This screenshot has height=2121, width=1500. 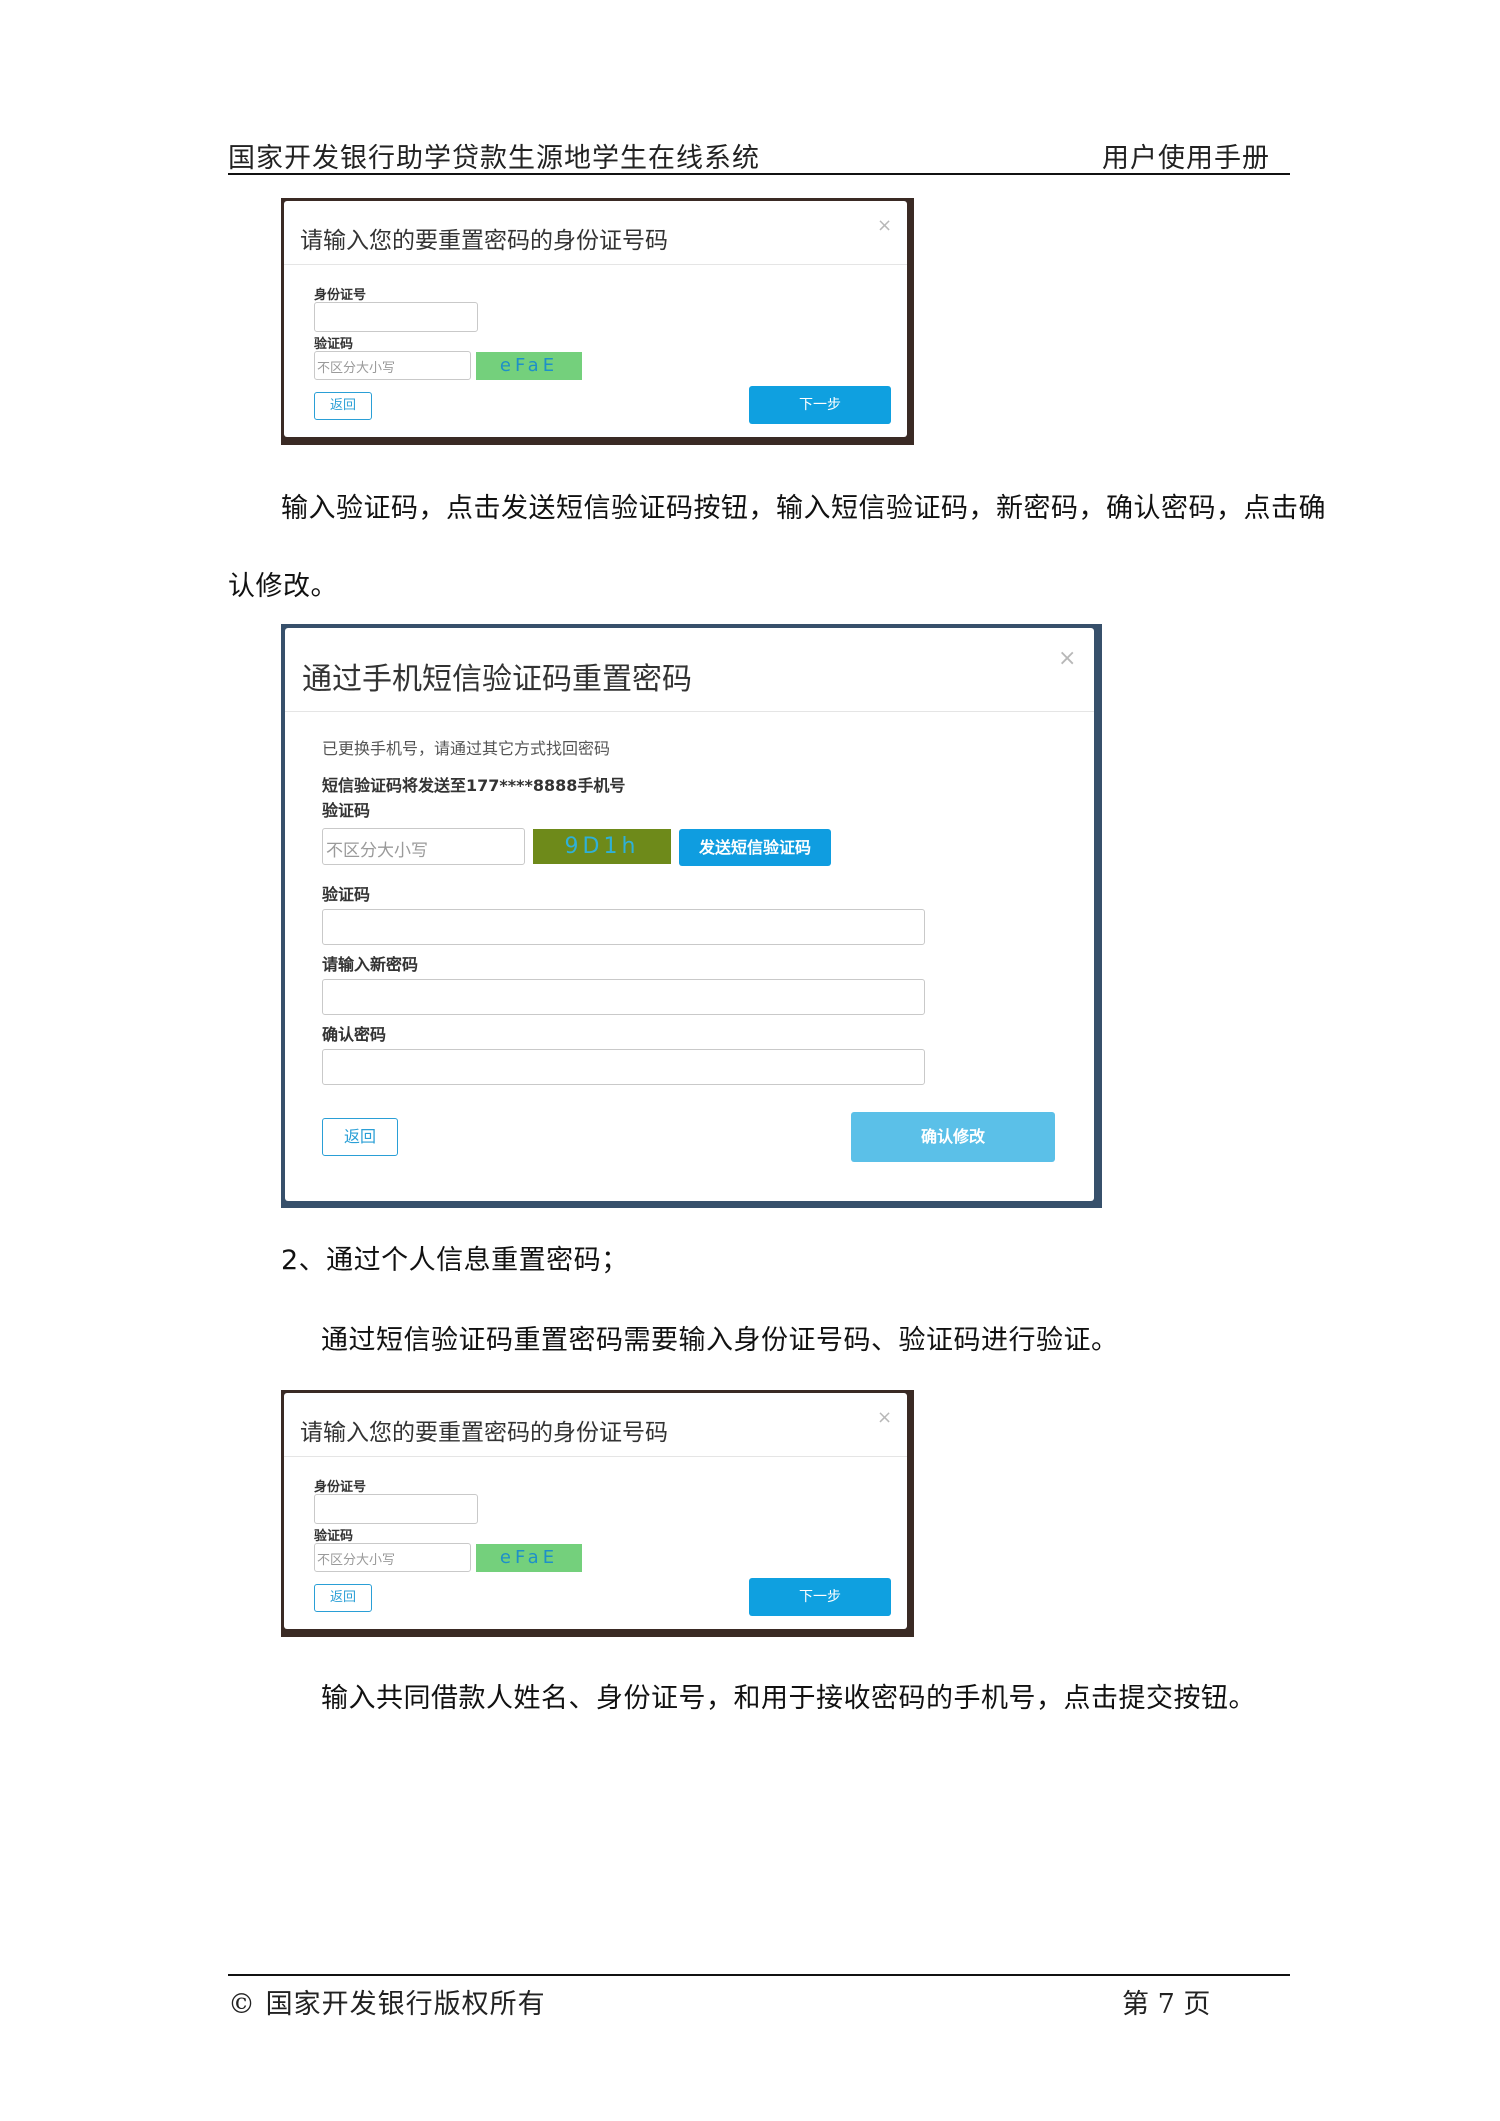 What do you see at coordinates (623, 927) in the screenshot?
I see `sms-code-input` at bounding box center [623, 927].